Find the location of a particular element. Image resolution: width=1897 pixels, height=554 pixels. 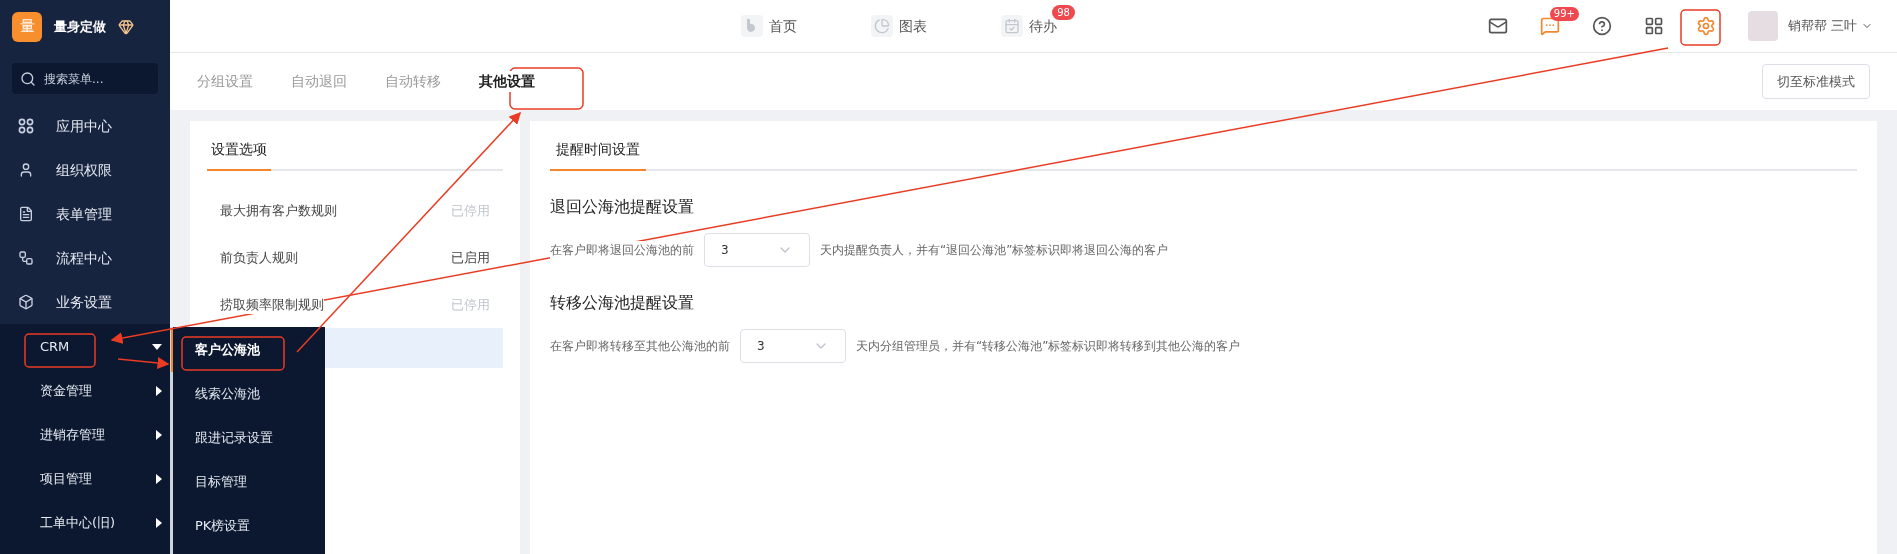

nav-link: 首页 is located at coordinates (768, 26).